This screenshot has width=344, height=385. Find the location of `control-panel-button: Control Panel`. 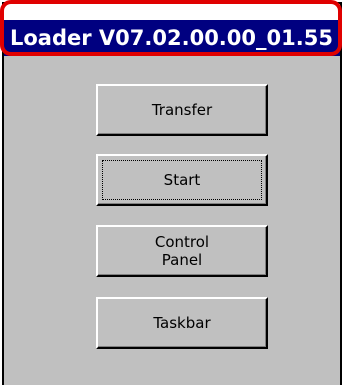

control-panel-button: Control Panel is located at coordinates (182, 251).